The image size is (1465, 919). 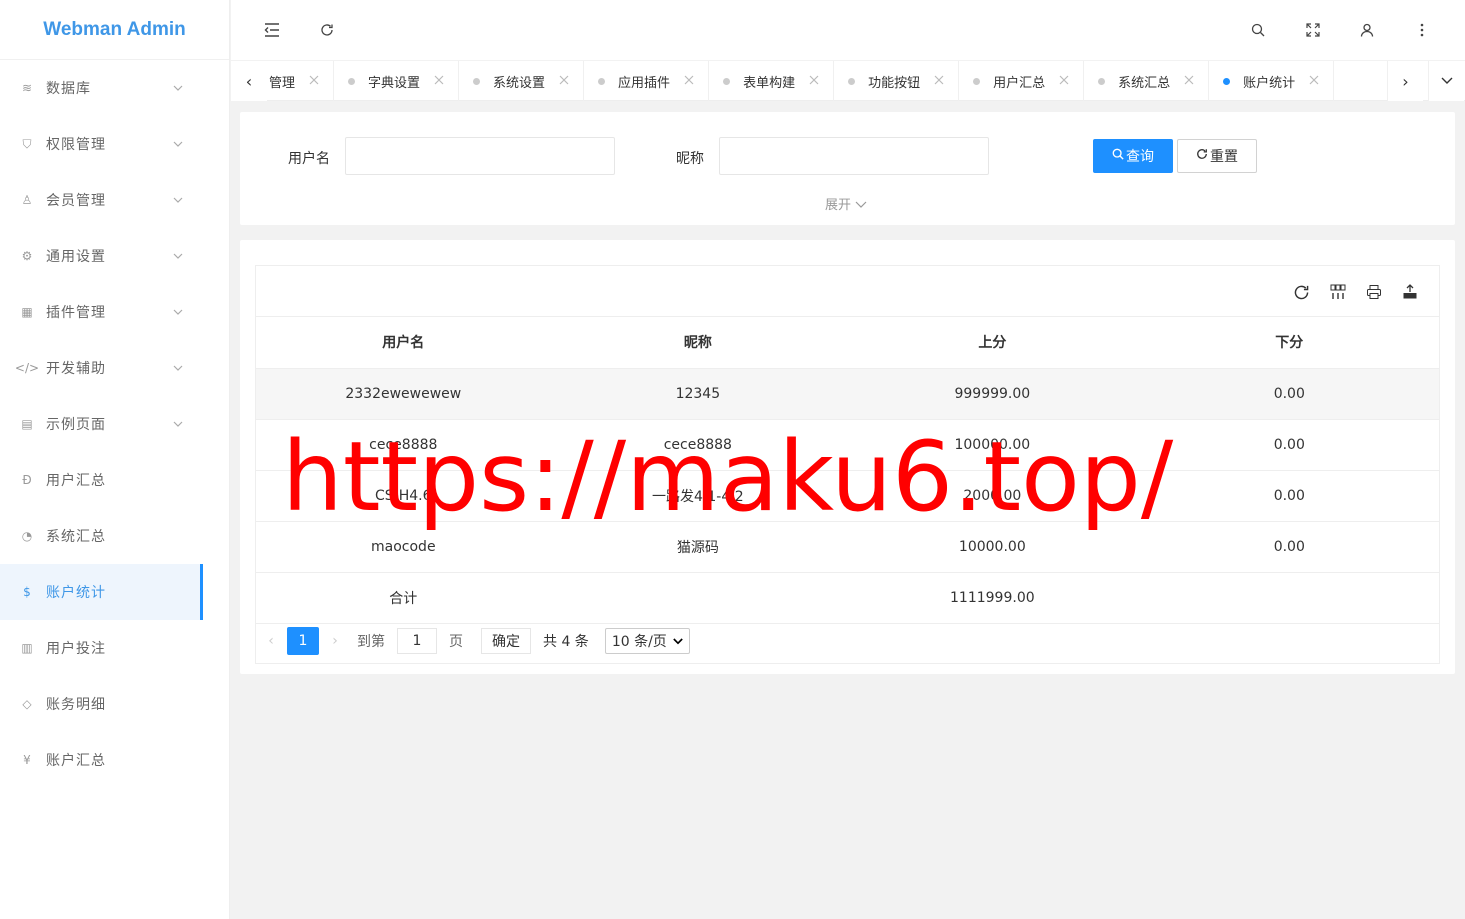 I want to click on cell-username: 2332ewewewew, so click(x=403, y=394).